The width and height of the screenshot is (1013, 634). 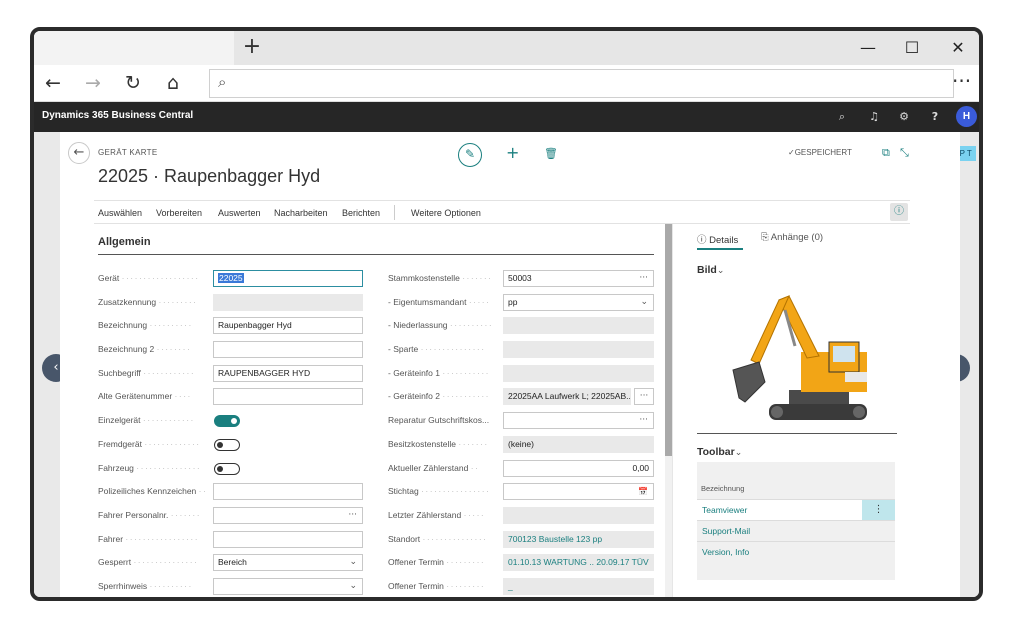 What do you see at coordinates (796, 509) in the screenshot?
I see `list-item: Teamviewer ⋮` at bounding box center [796, 509].